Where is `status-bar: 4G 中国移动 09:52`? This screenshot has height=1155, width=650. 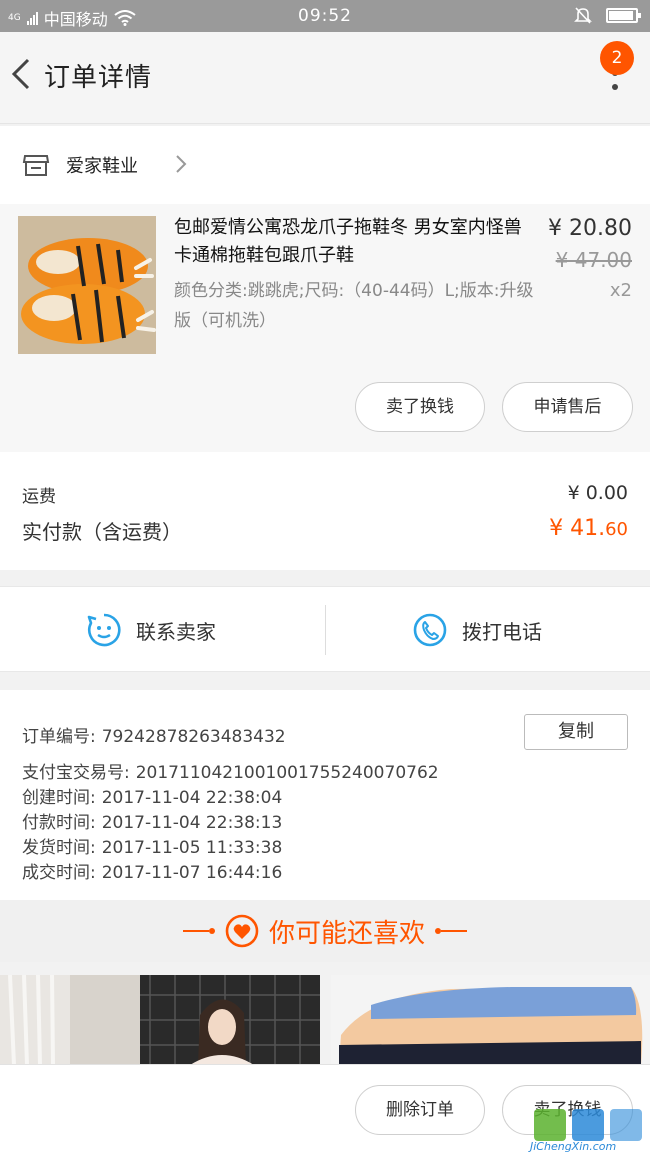
status-bar: 4G 中国移动 09:52 is located at coordinates (325, 16).